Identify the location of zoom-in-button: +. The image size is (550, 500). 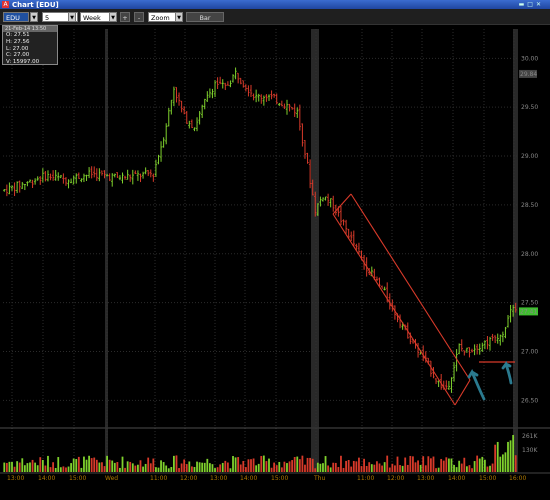
(125, 17).